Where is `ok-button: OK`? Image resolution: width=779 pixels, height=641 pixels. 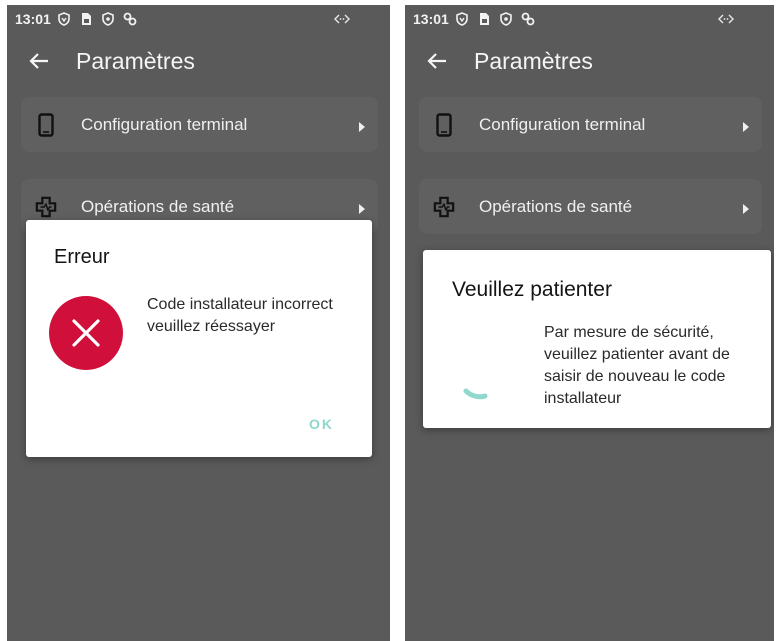 ok-button: OK is located at coordinates (321, 424).